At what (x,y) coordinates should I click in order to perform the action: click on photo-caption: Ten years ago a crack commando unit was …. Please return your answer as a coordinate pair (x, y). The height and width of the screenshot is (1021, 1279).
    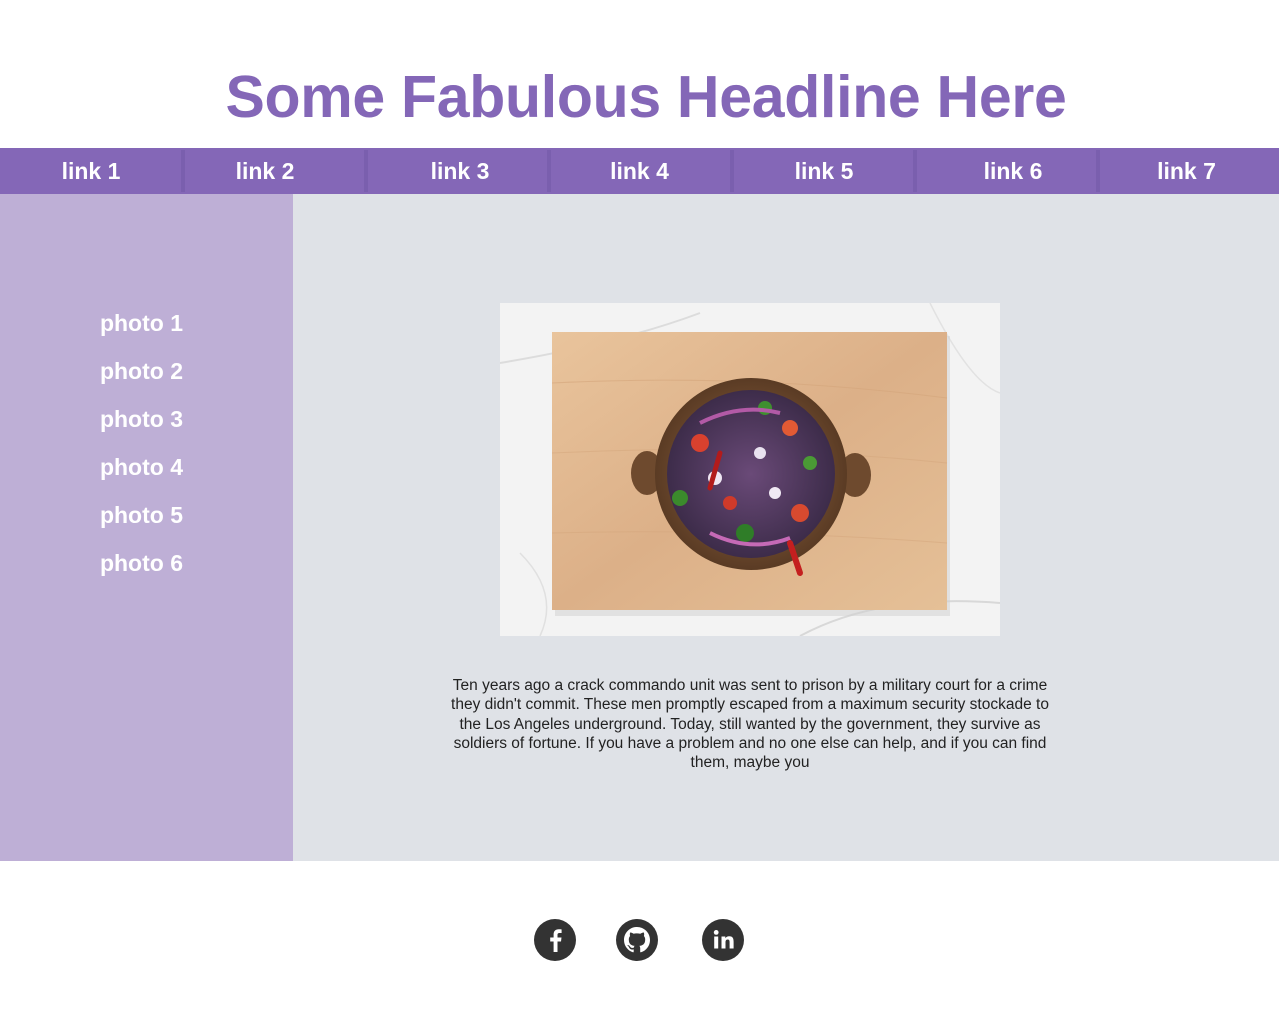
    Looking at the image, I should click on (750, 724).